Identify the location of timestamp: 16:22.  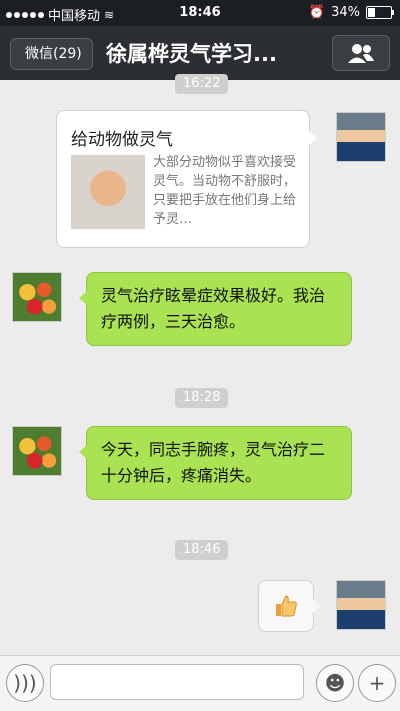
(202, 84).